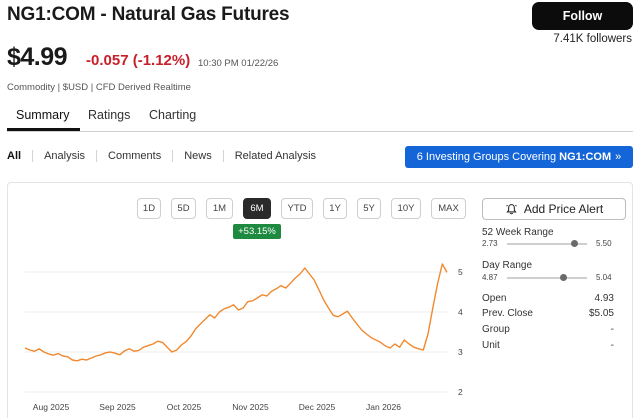 This screenshot has height=418, width=640. I want to click on week52-high: 5.50, so click(604, 243).